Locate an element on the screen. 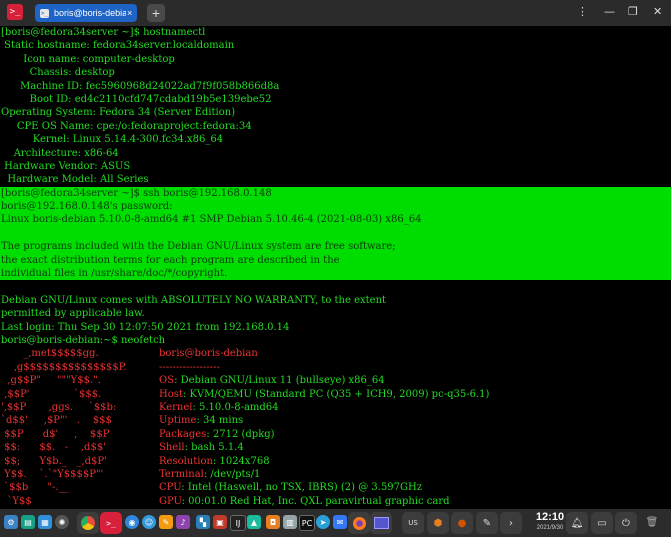 Image resolution: width=671 pixels, height=537 pixels. wrench-icon: ✎ is located at coordinates (487, 523).